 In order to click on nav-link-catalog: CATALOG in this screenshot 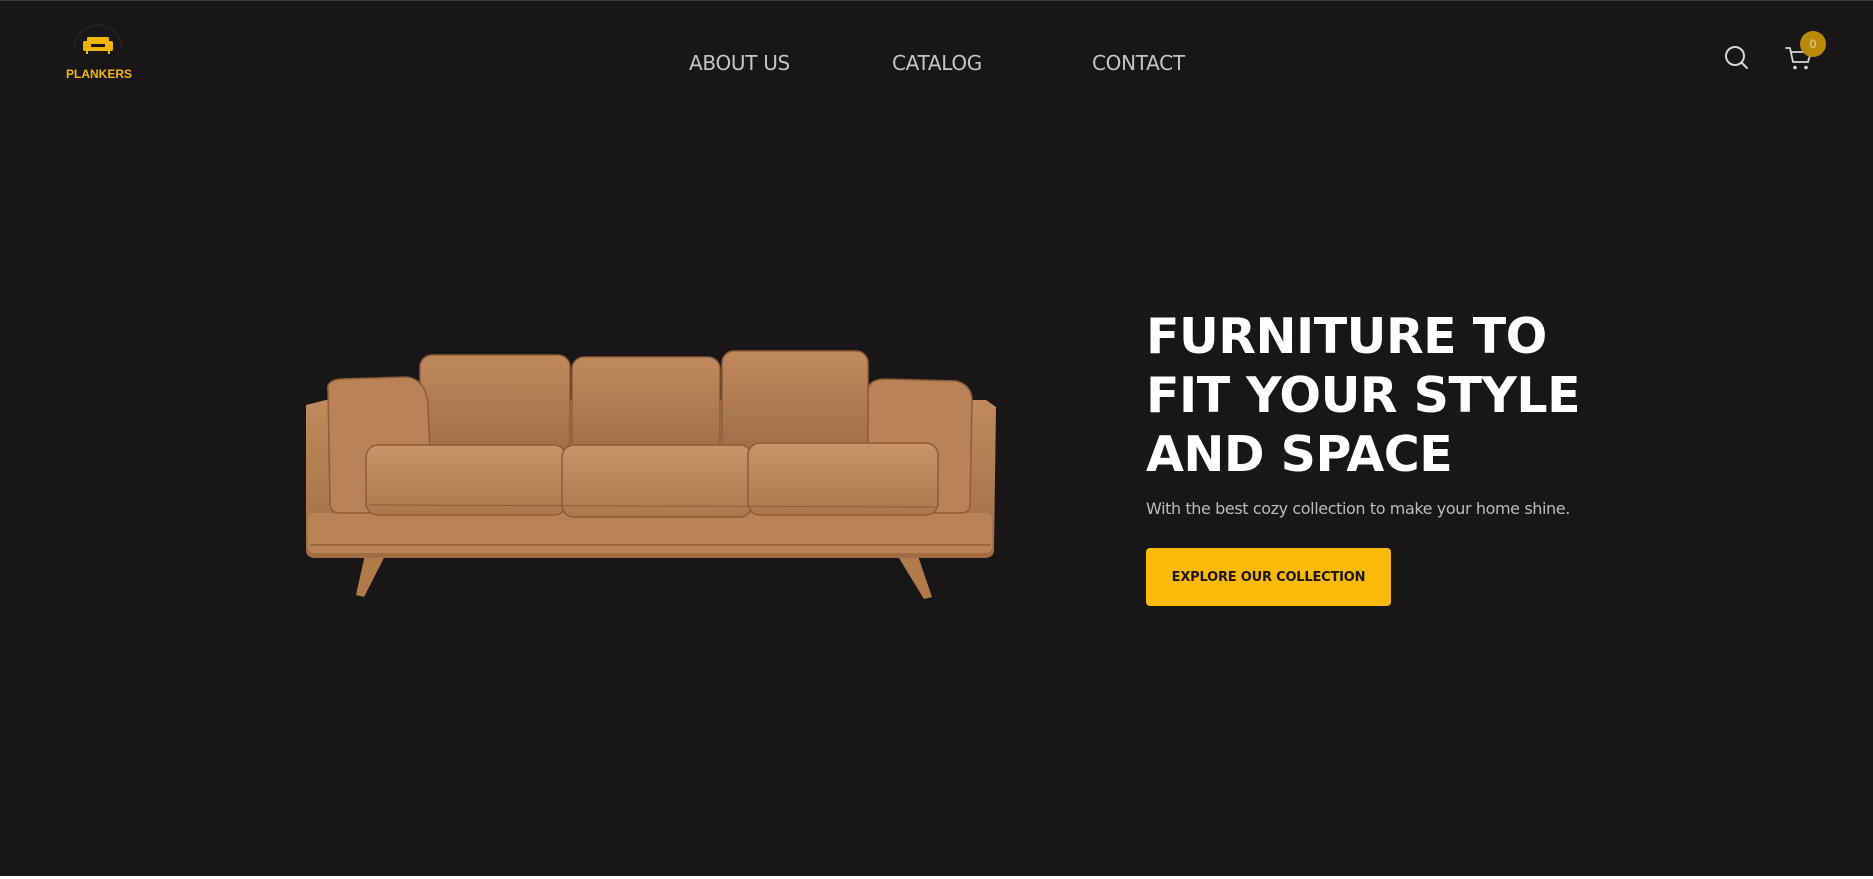, I will do `click(937, 63)`.